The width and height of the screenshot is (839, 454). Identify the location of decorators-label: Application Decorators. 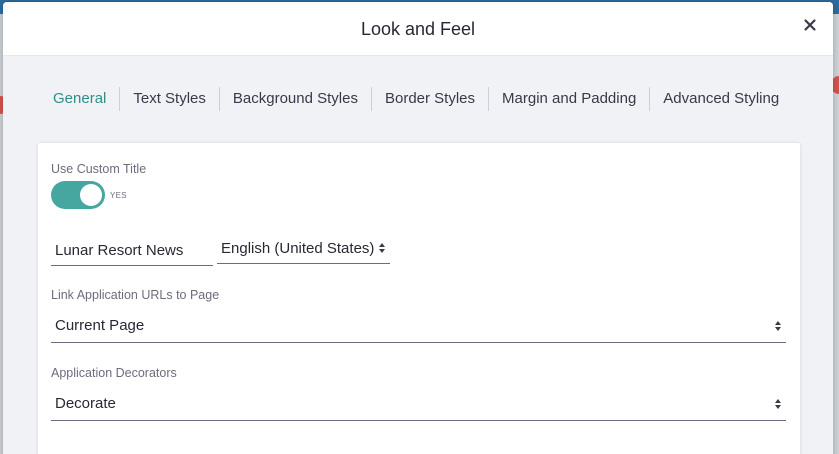
(114, 373).